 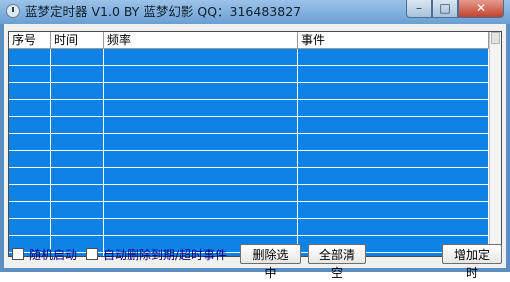 What do you see at coordinates (495, 144) in the screenshot?
I see `vertical-scrollbar` at bounding box center [495, 144].